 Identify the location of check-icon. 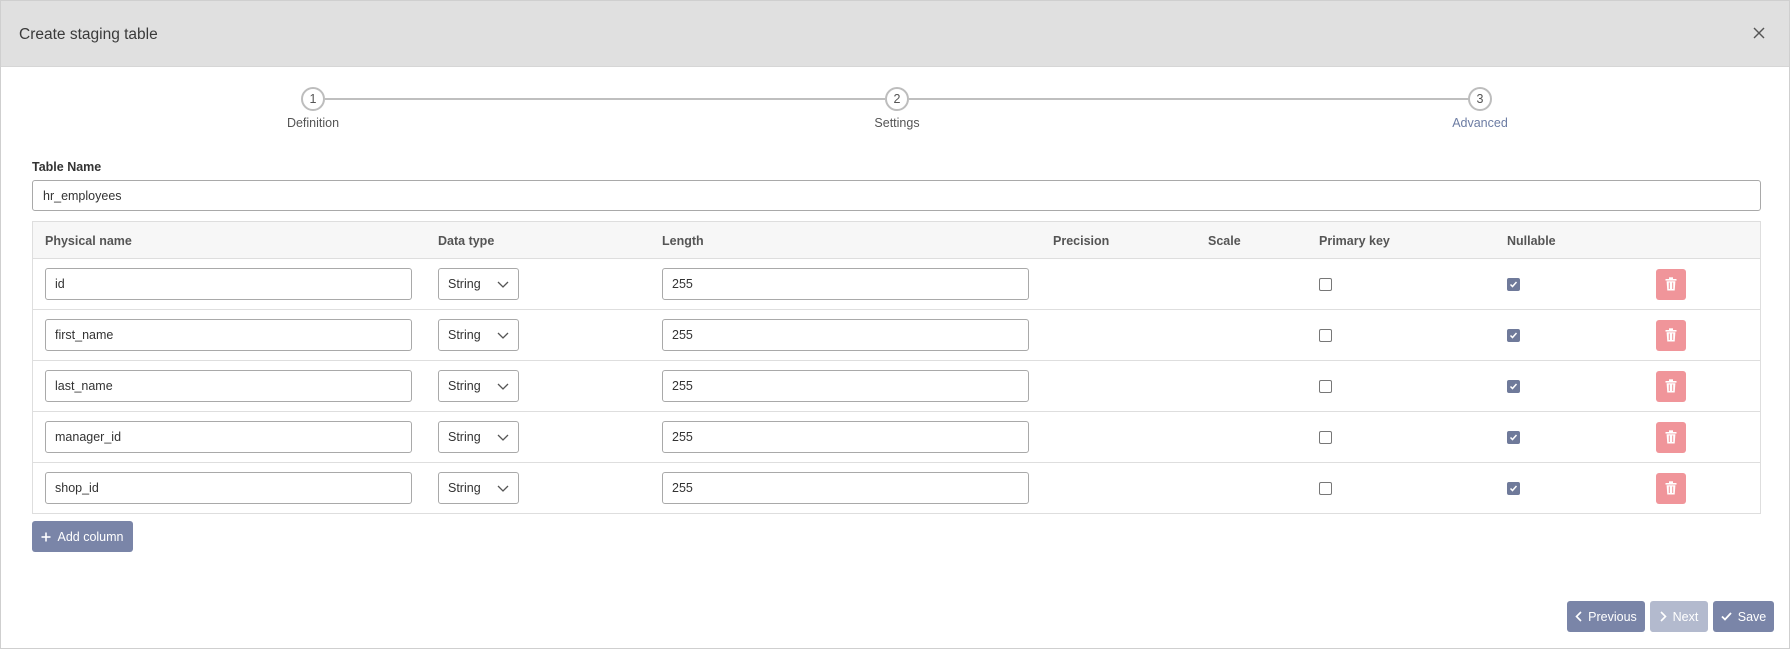
(1726, 616).